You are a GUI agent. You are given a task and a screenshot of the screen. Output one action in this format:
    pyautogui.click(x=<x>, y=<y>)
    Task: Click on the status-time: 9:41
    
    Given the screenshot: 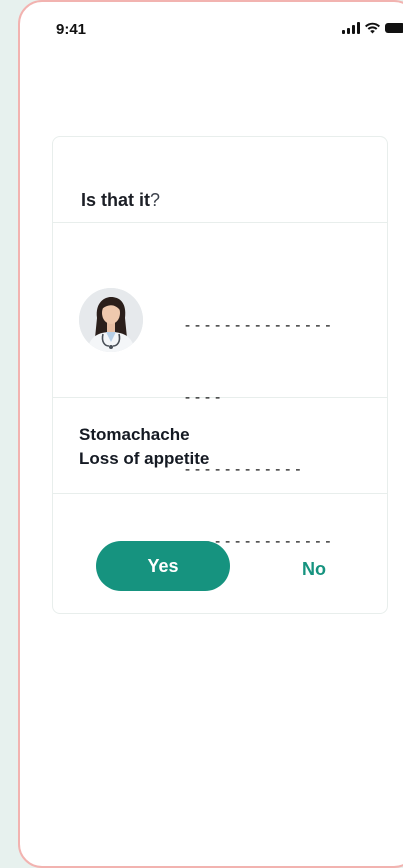 What is the action you would take?
    pyautogui.click(x=71, y=29)
    